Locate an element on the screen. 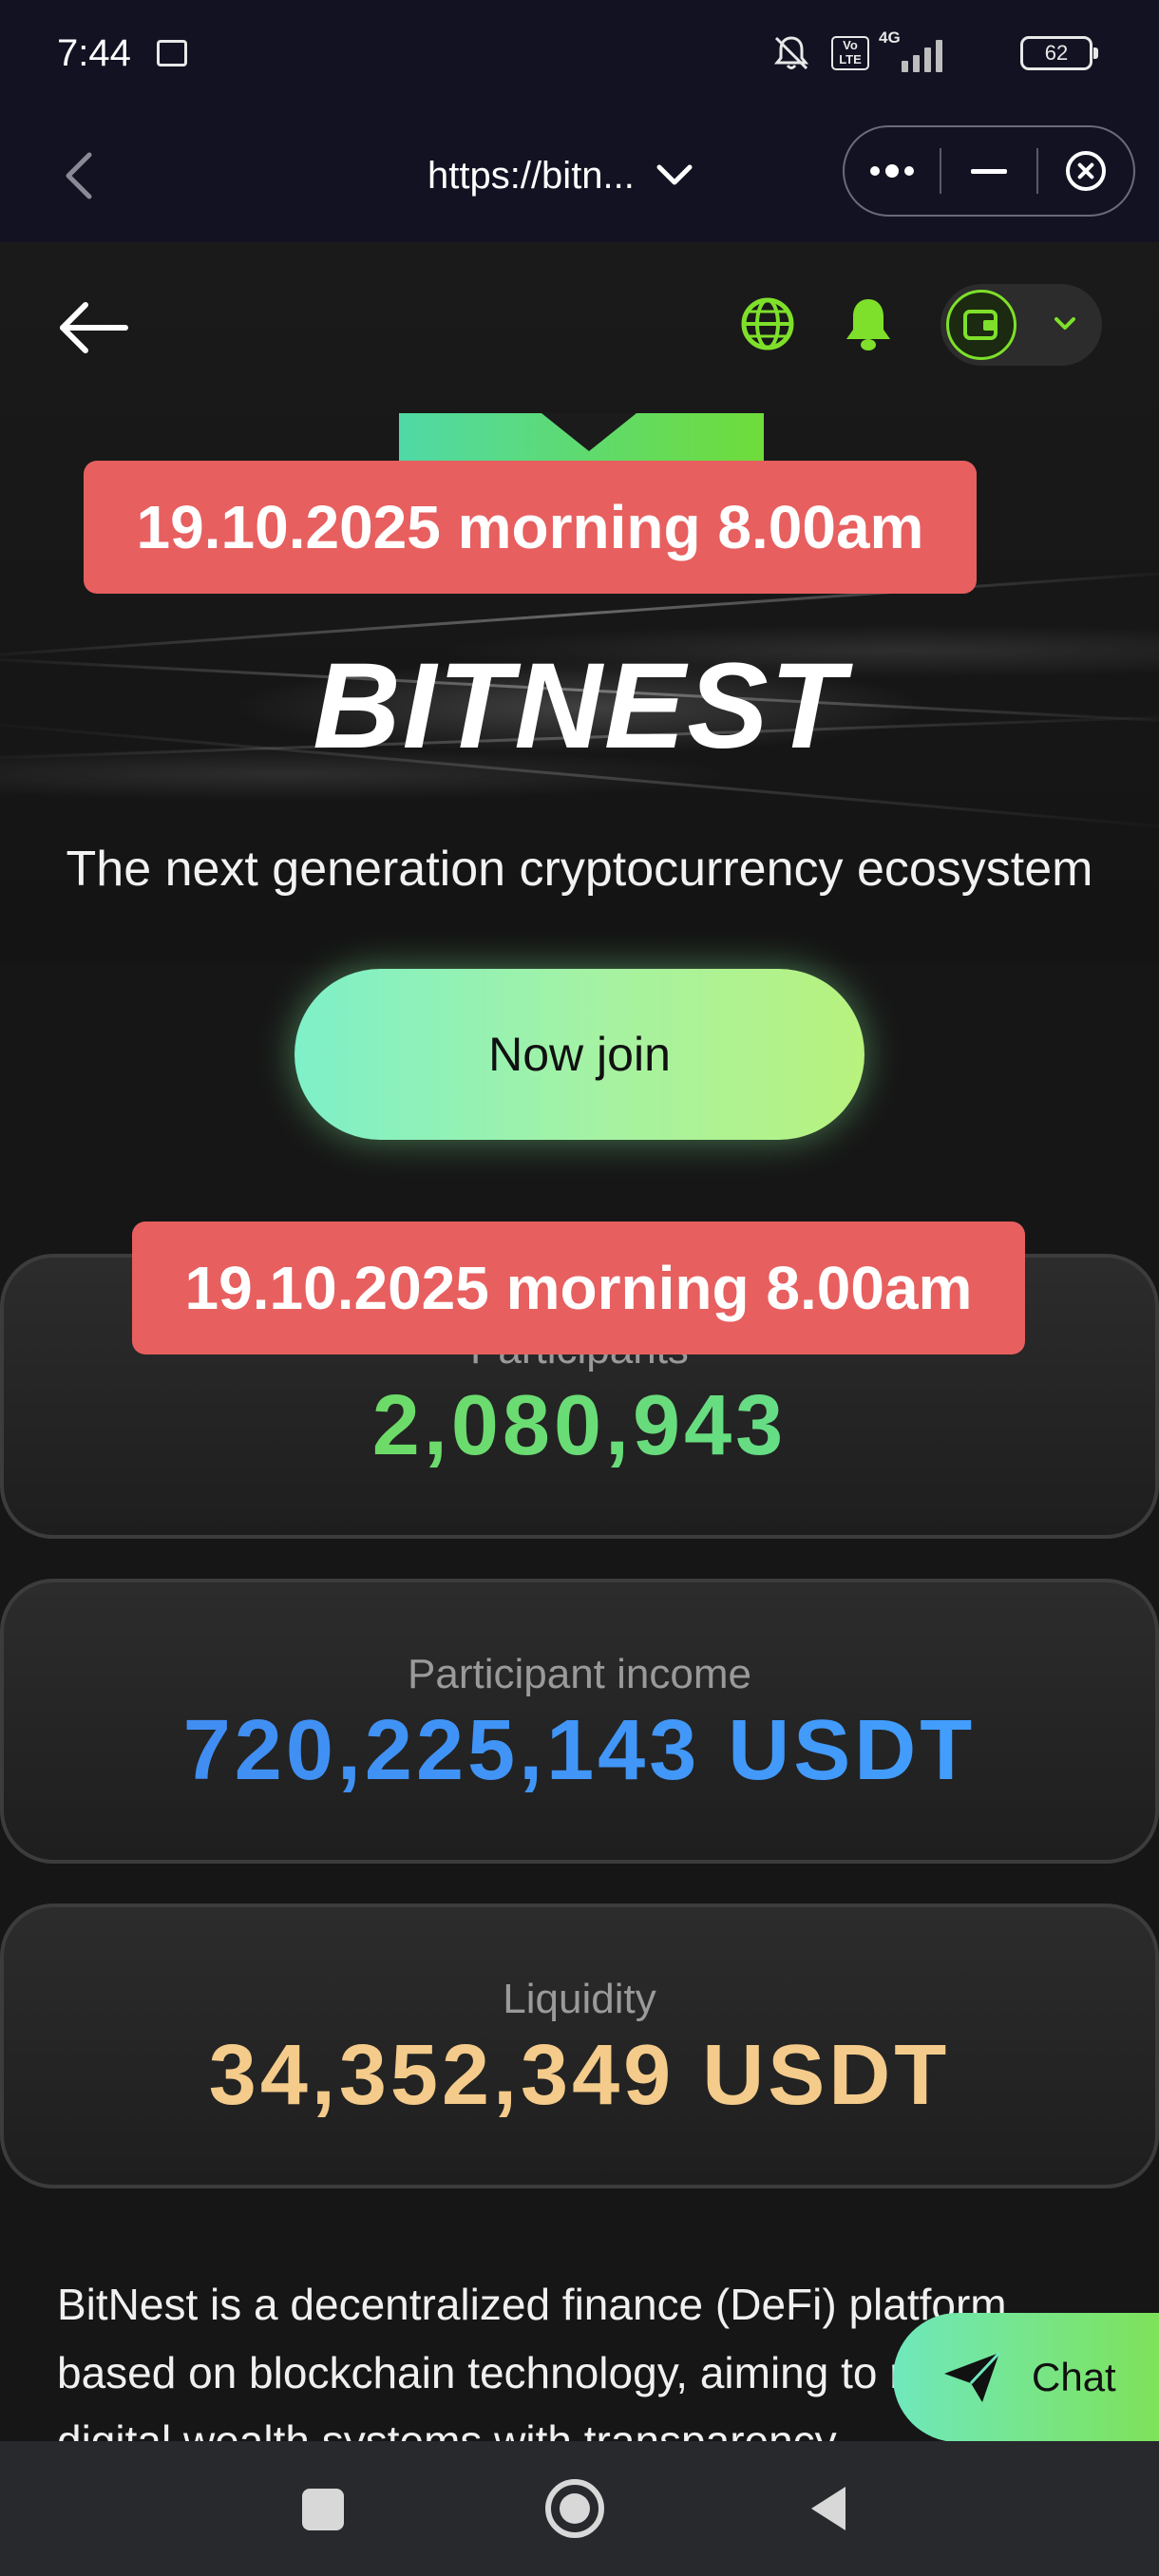  send-icon is located at coordinates (972, 2376).